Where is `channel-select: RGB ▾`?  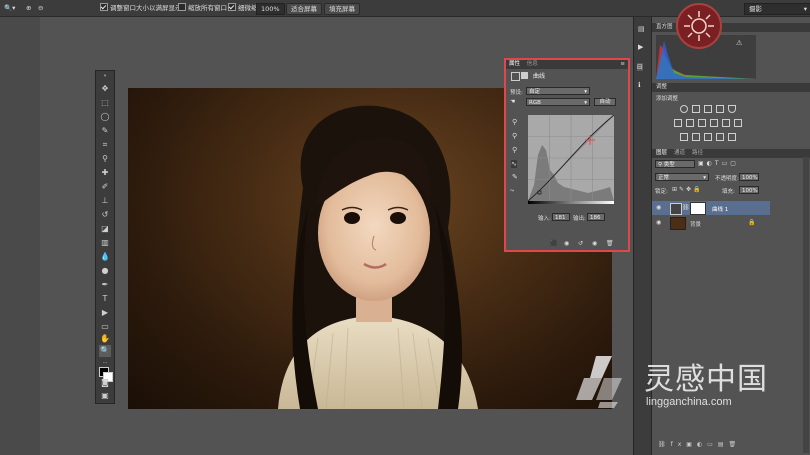
channel-select: RGB ▾ is located at coordinates (558, 102).